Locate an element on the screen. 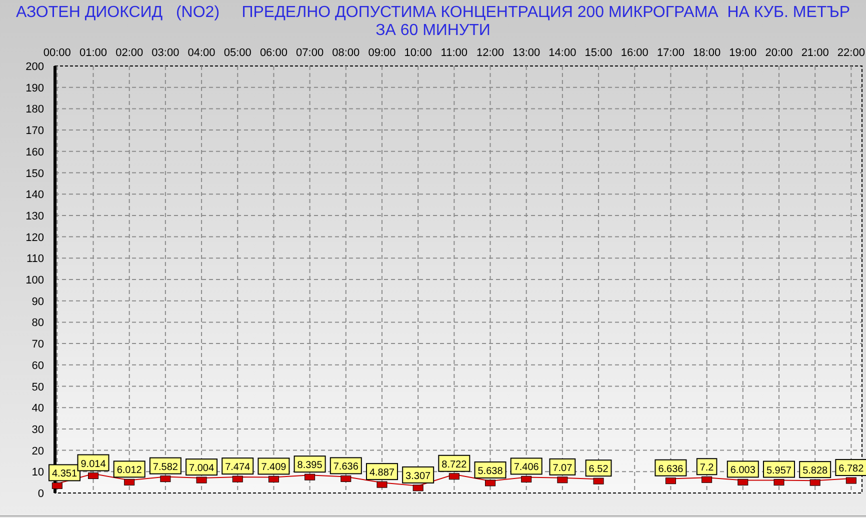  y-tick-label: 140 is located at coordinates (35, 195).